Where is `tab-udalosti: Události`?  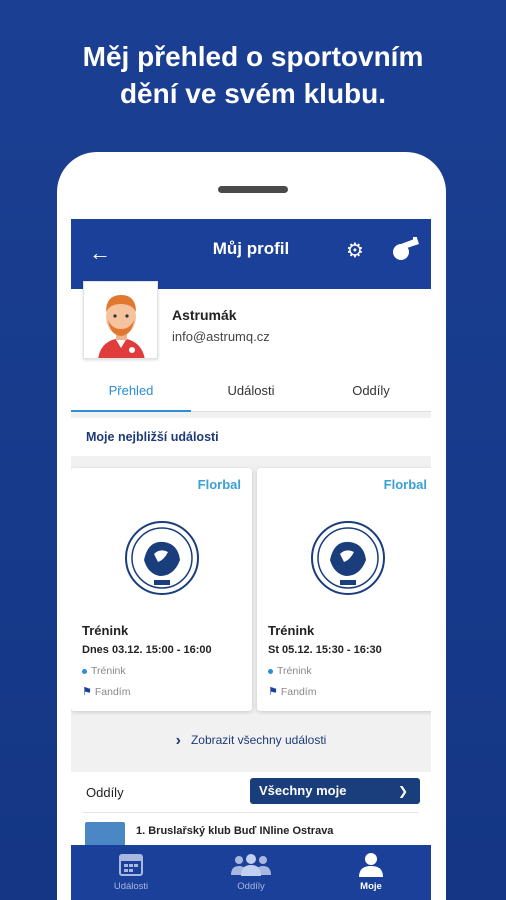
tab-udalosti: Události is located at coordinates (251, 391).